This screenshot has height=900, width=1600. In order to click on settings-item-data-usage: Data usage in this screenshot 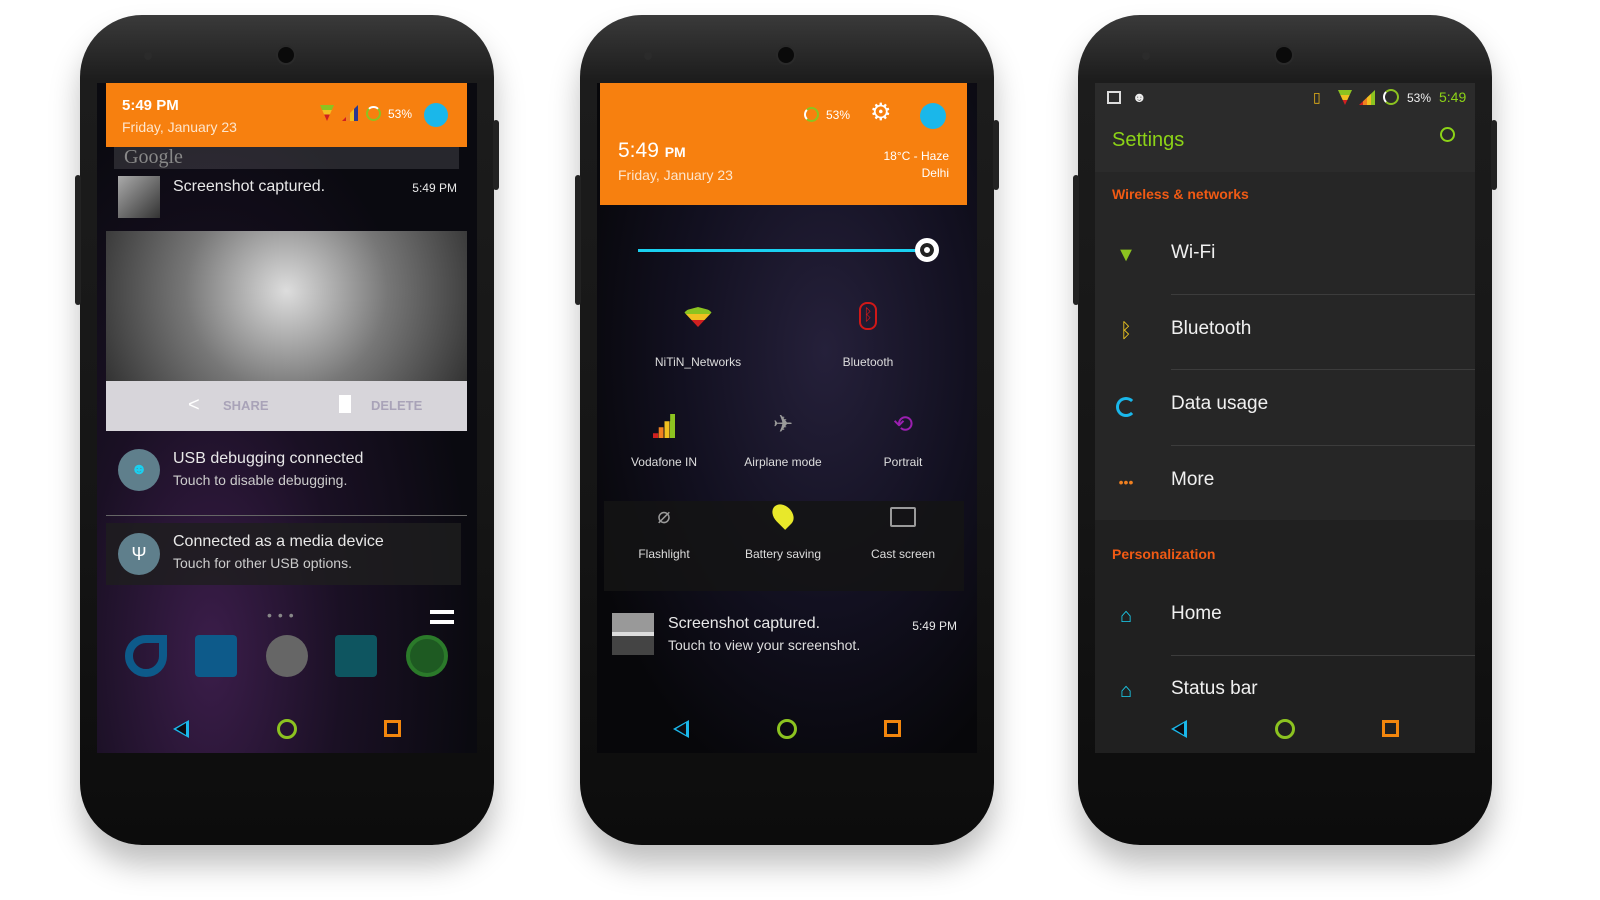, I will do `click(1285, 406)`.